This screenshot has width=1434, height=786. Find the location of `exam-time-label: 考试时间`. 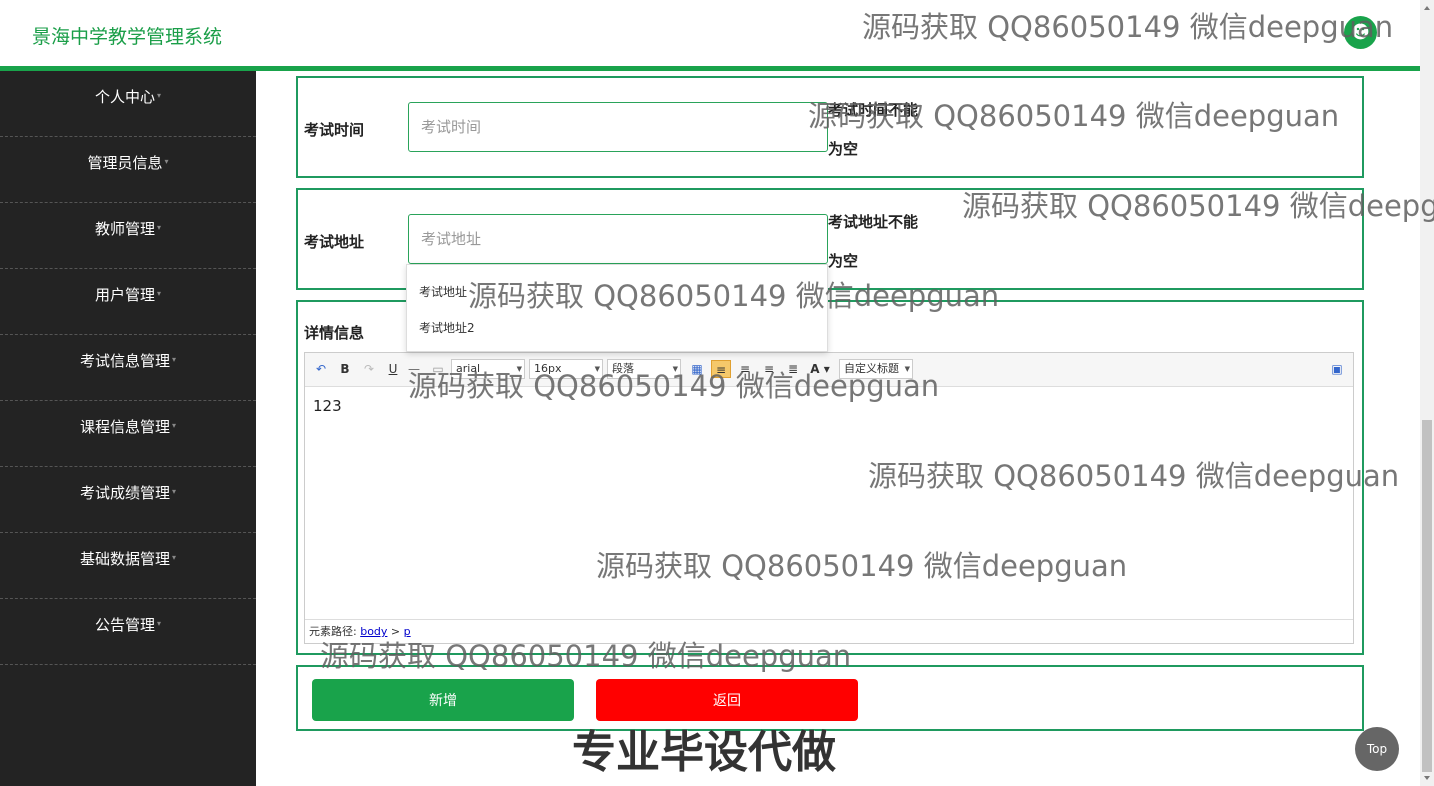

exam-time-label: 考试时间 is located at coordinates (334, 130).